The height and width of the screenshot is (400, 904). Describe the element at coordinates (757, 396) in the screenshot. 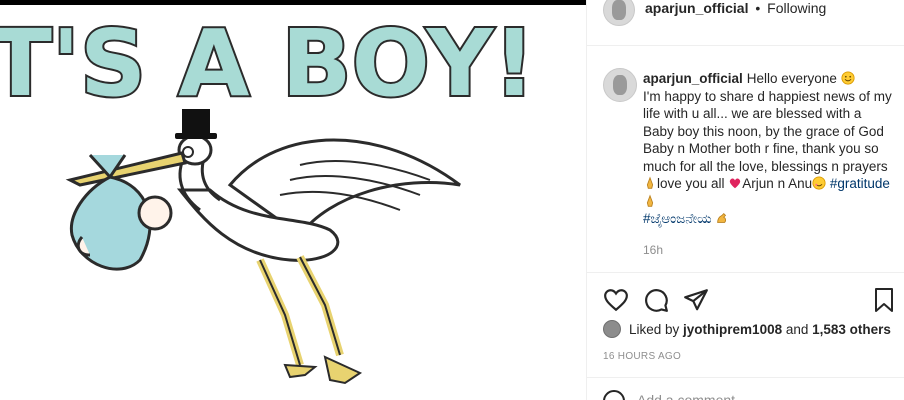

I see `comment-input` at that location.